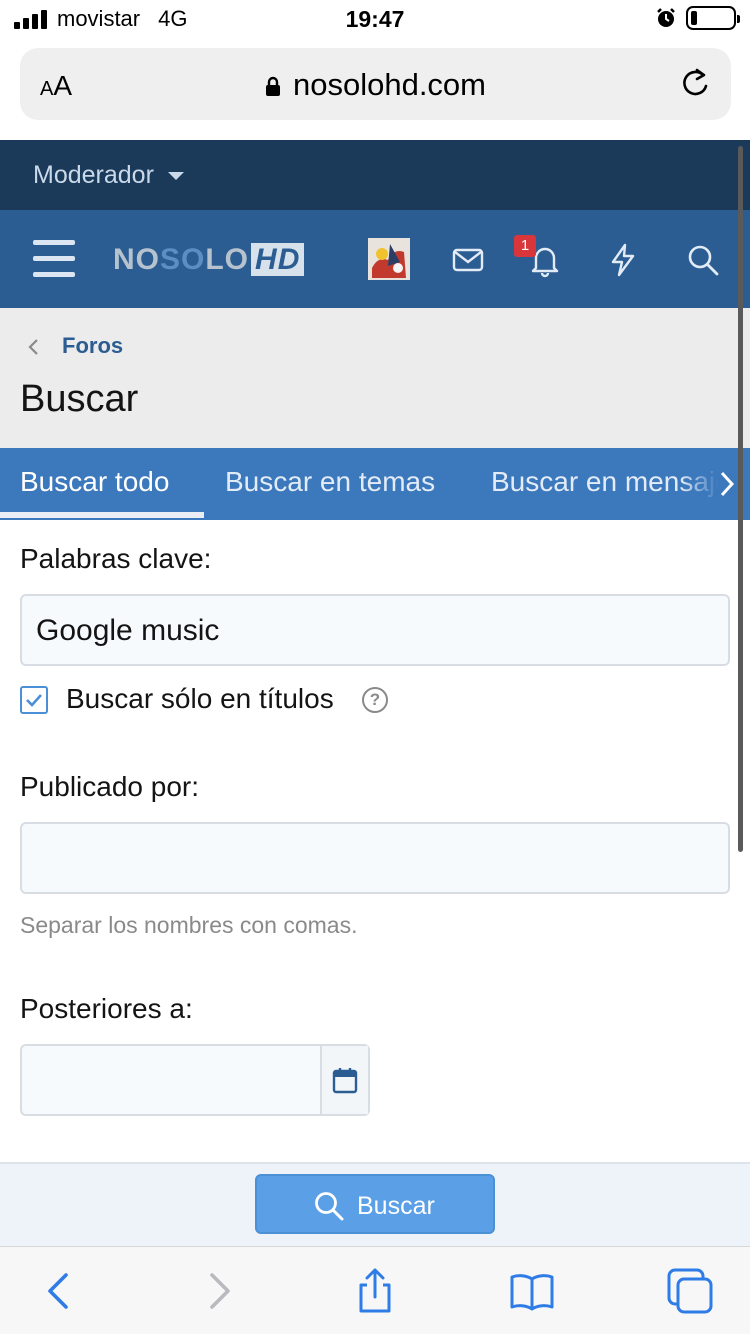 The image size is (750, 1334). What do you see at coordinates (93, 175) in the screenshot?
I see `moderator-menu: Moderador` at bounding box center [93, 175].